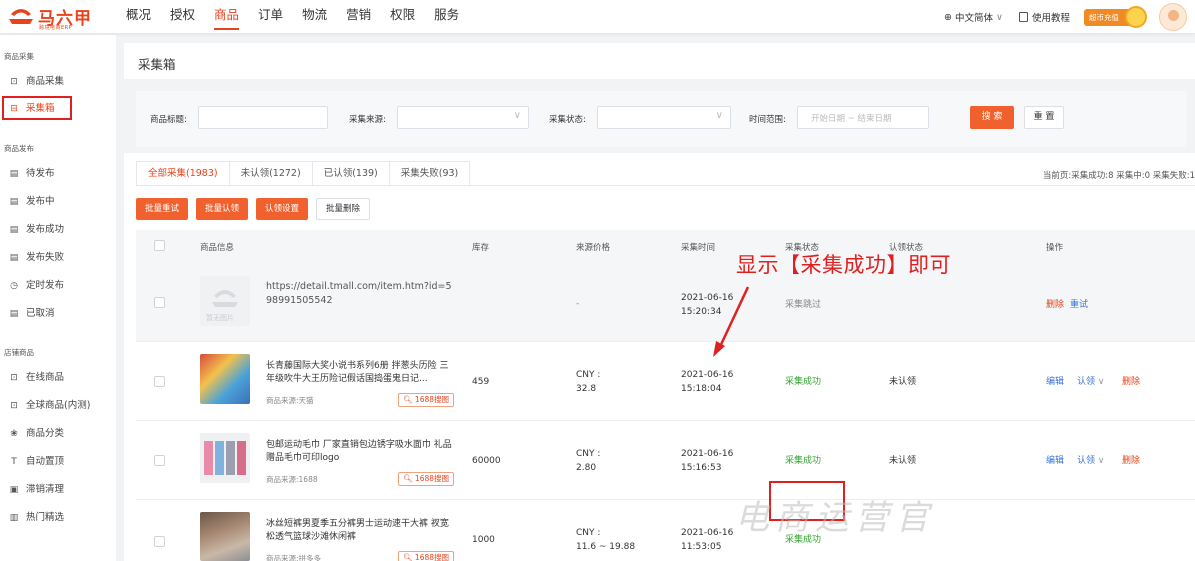 The height and width of the screenshot is (561, 1195). I want to click on user-avatar, so click(1173, 17).